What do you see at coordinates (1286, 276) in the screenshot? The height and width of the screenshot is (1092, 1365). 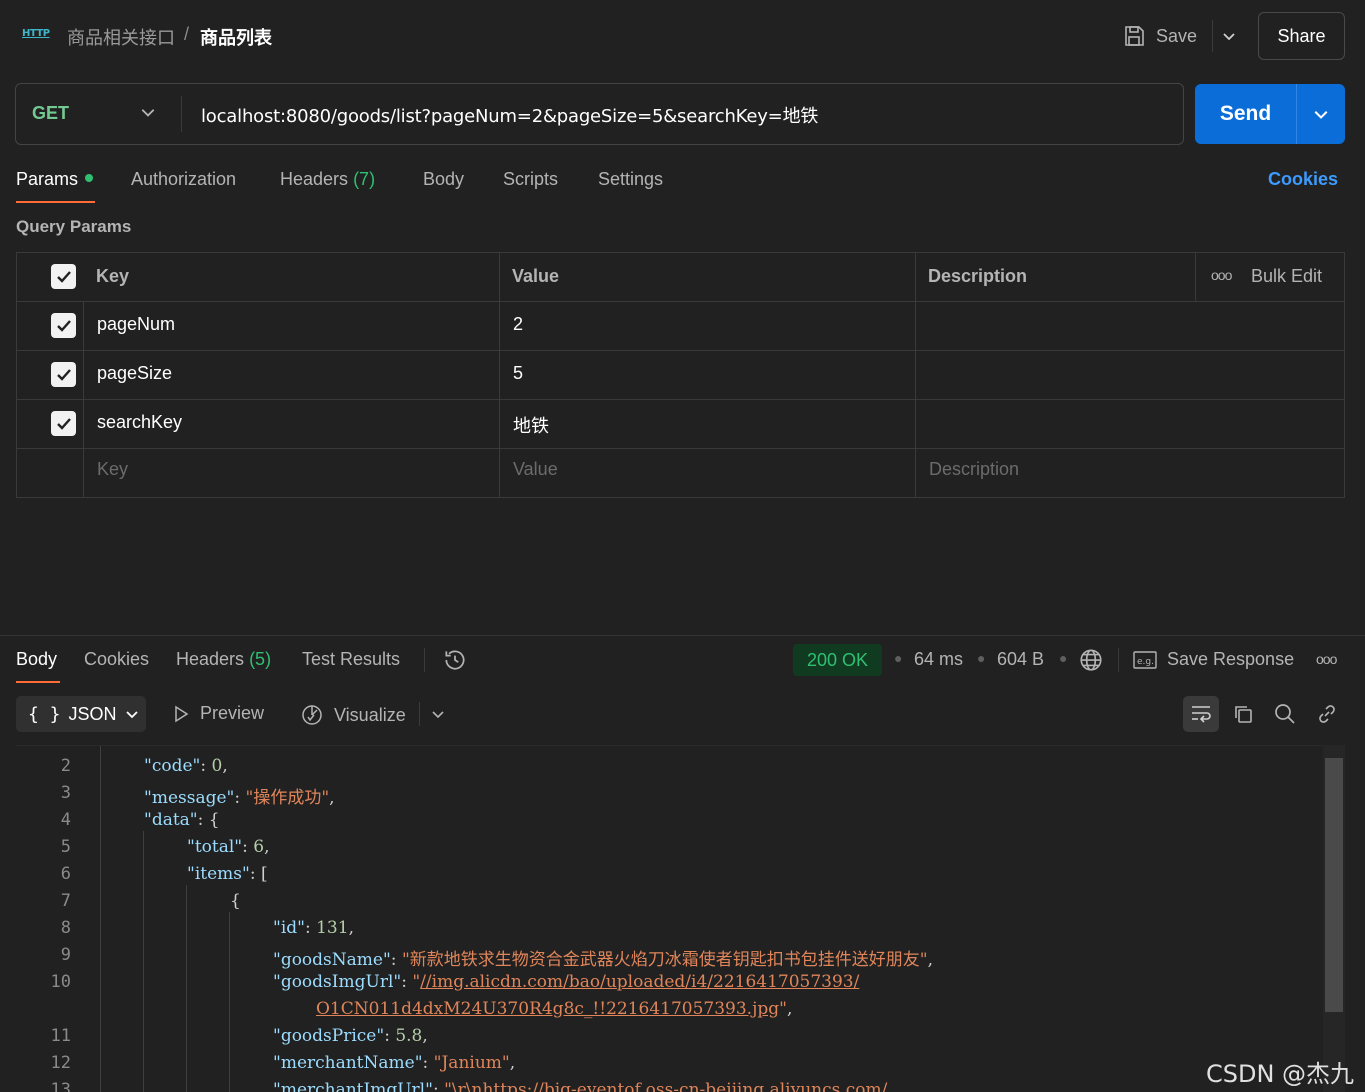 I see `bulk-edit-button: Bulk Edit` at bounding box center [1286, 276].